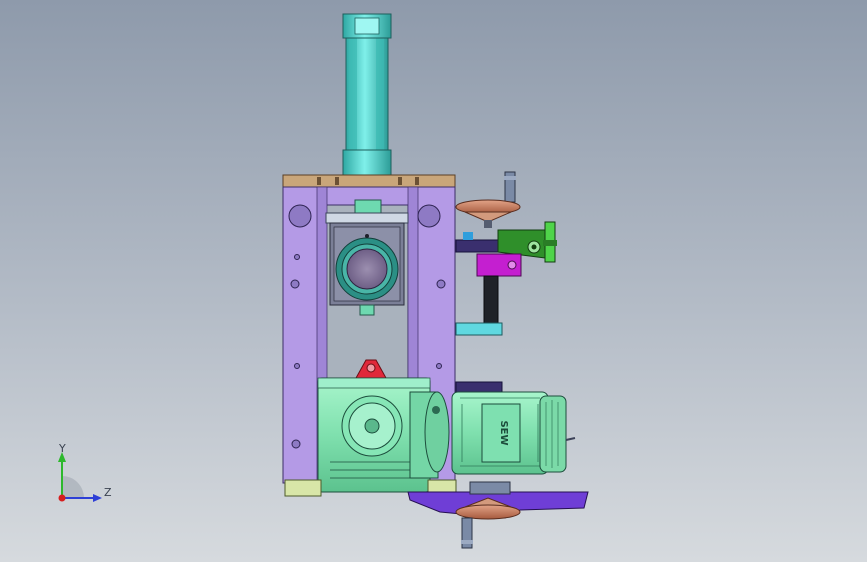  Describe the element at coordinates (367, 257) in the screenshot. I see `sensor-housing` at that location.